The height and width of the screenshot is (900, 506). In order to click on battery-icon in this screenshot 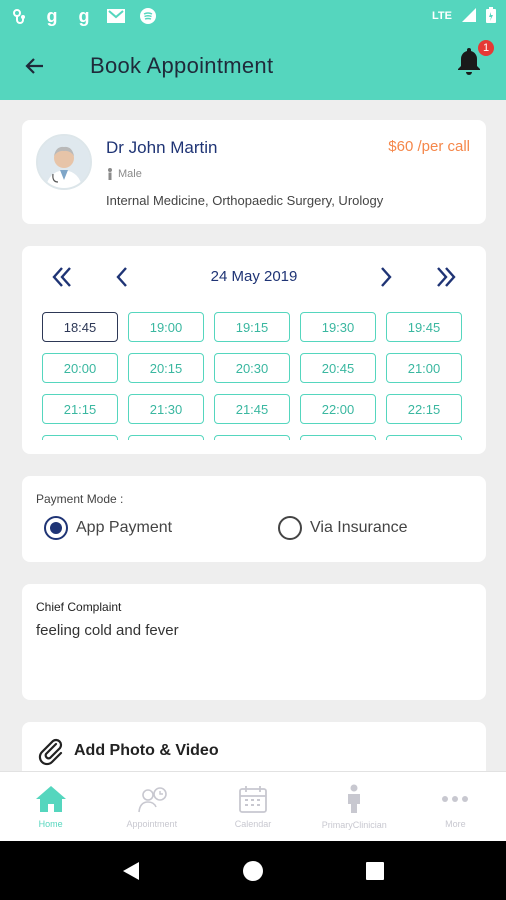, I will do `click(491, 16)`.